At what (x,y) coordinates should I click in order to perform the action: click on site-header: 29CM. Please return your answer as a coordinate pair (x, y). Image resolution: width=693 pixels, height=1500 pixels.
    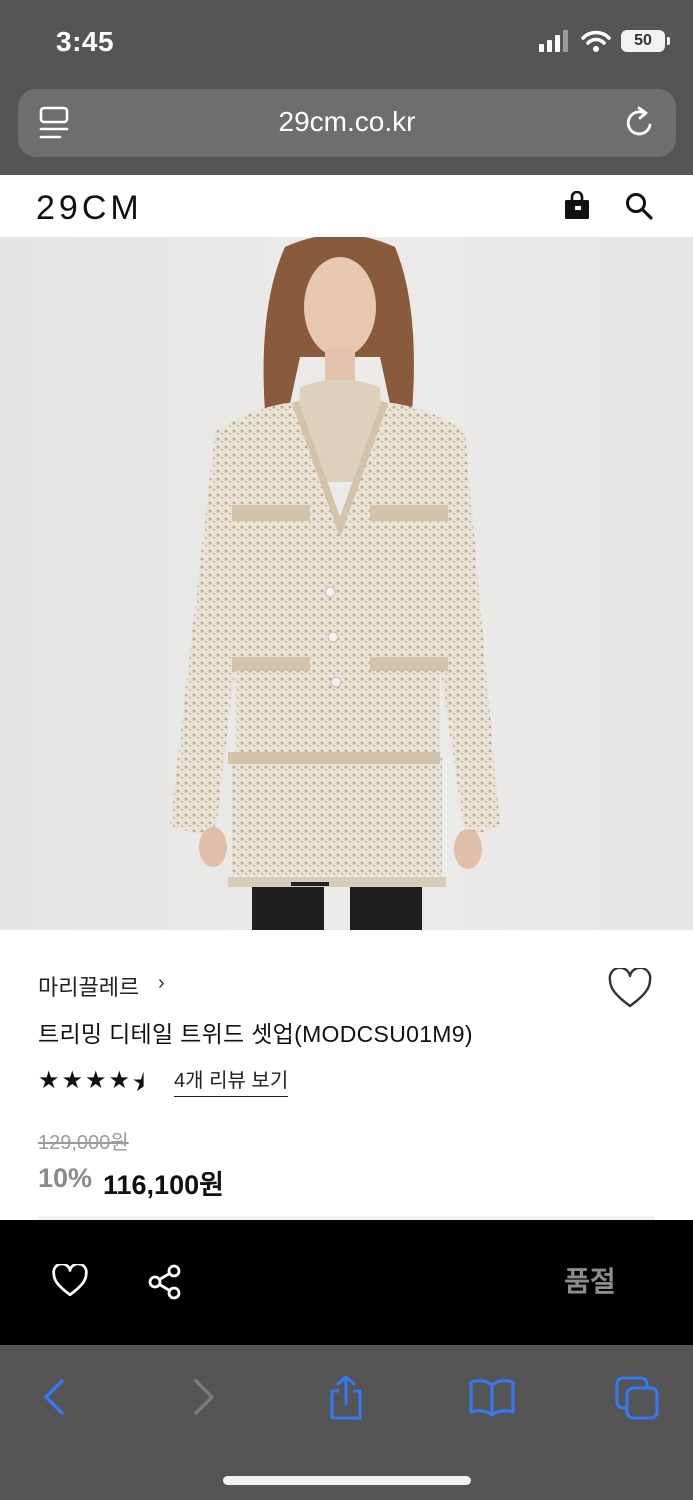
    Looking at the image, I should click on (346, 206).